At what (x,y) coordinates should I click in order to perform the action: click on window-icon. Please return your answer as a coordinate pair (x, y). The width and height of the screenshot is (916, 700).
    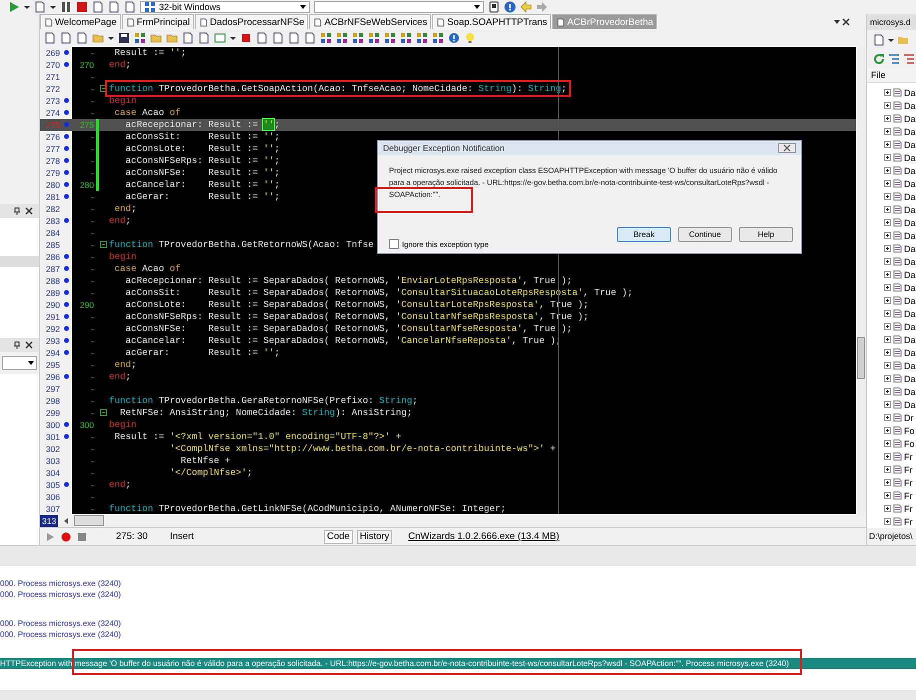
    Looking at the image, I should click on (220, 38).